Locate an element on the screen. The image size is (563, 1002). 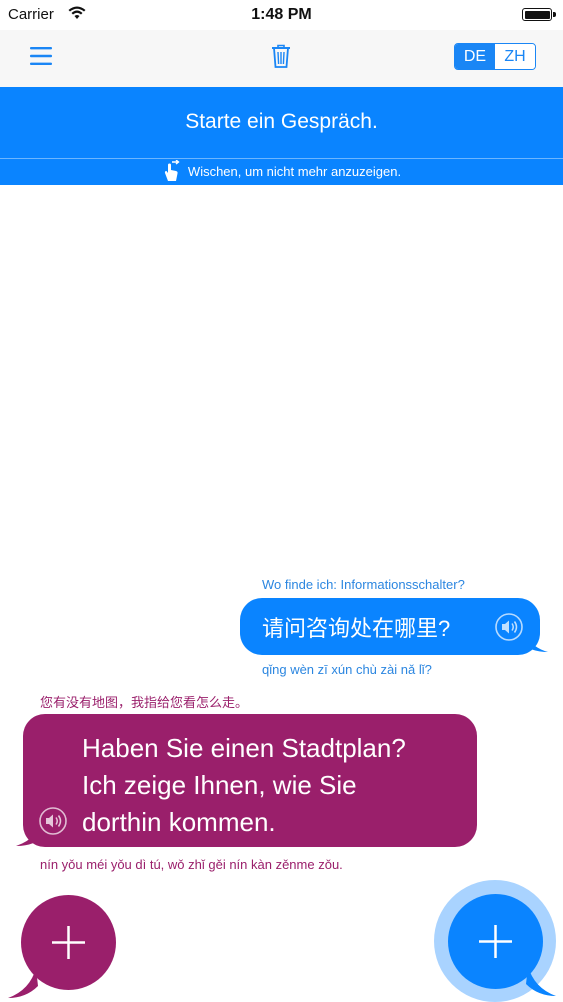
add-german-phrase-button is located at coordinates (68, 942).